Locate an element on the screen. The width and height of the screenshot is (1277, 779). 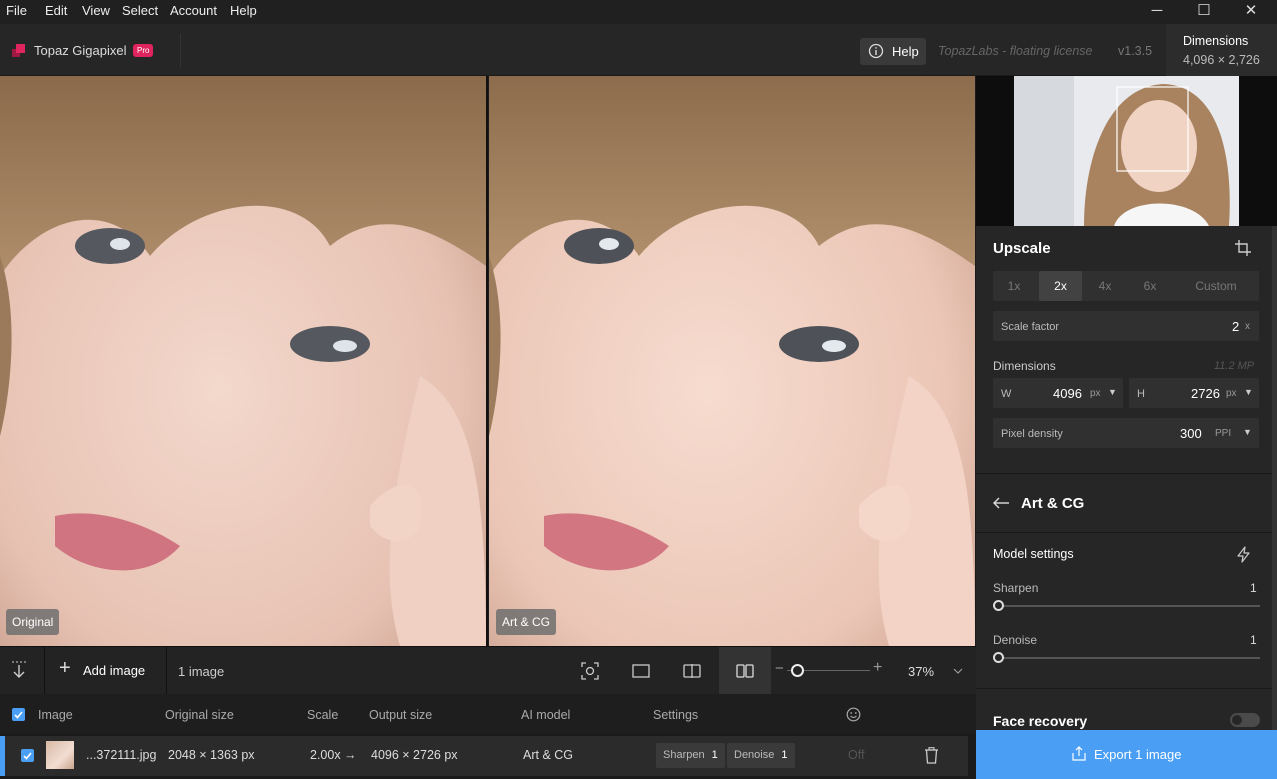
side-by-side-view-button is located at coordinates (745, 671).